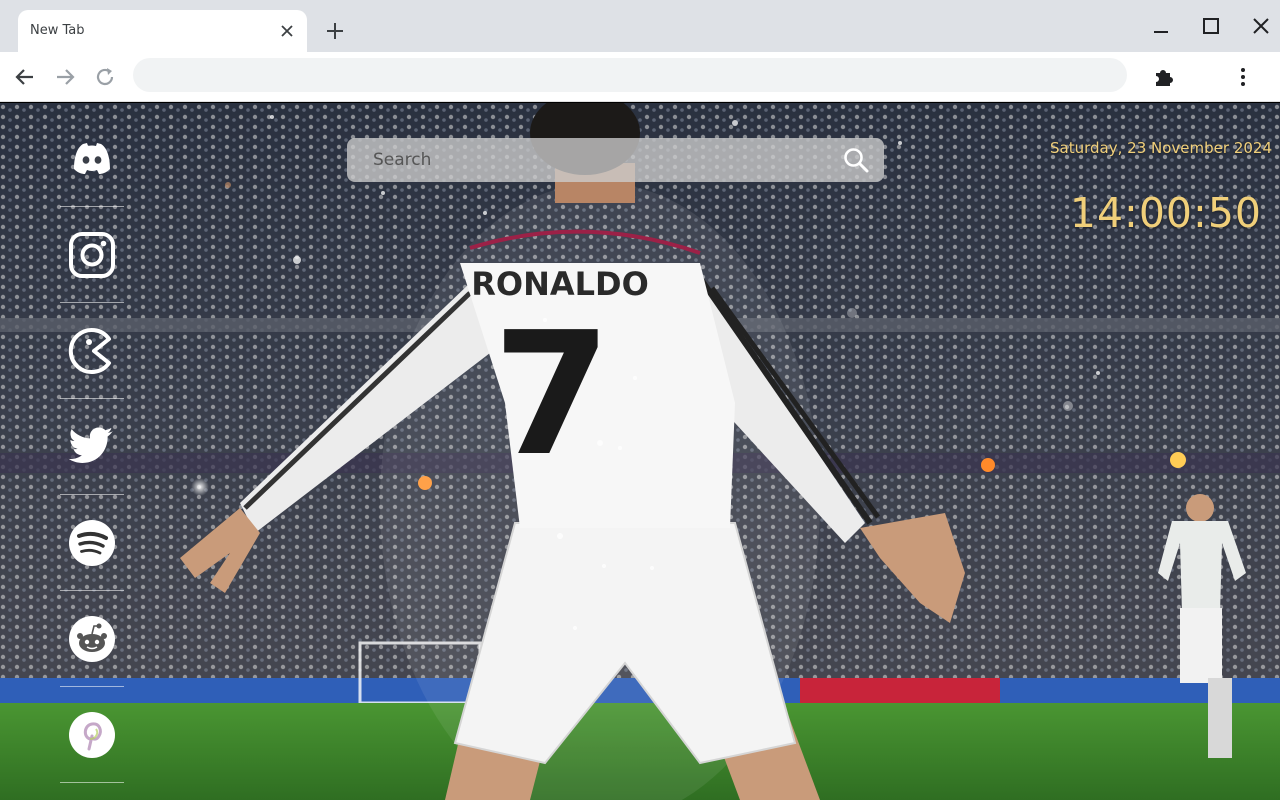 The height and width of the screenshot is (800, 1280). I want to click on close-window-icon, so click(1261, 27).